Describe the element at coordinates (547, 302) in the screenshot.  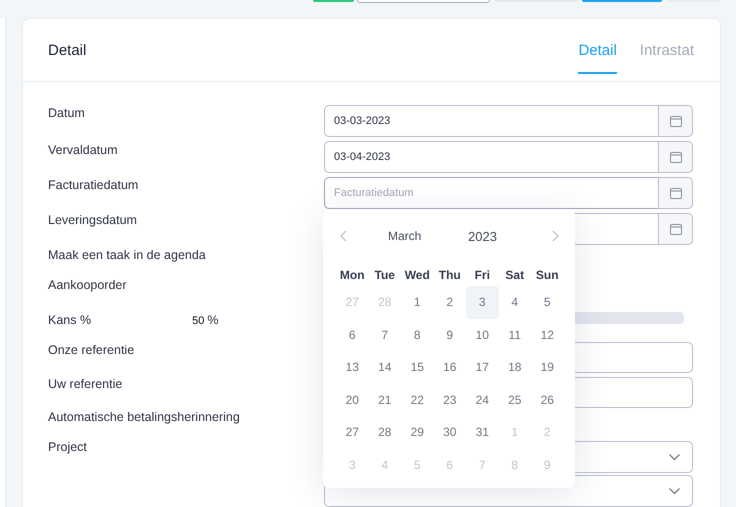
I see `calendar-day: 5` at that location.